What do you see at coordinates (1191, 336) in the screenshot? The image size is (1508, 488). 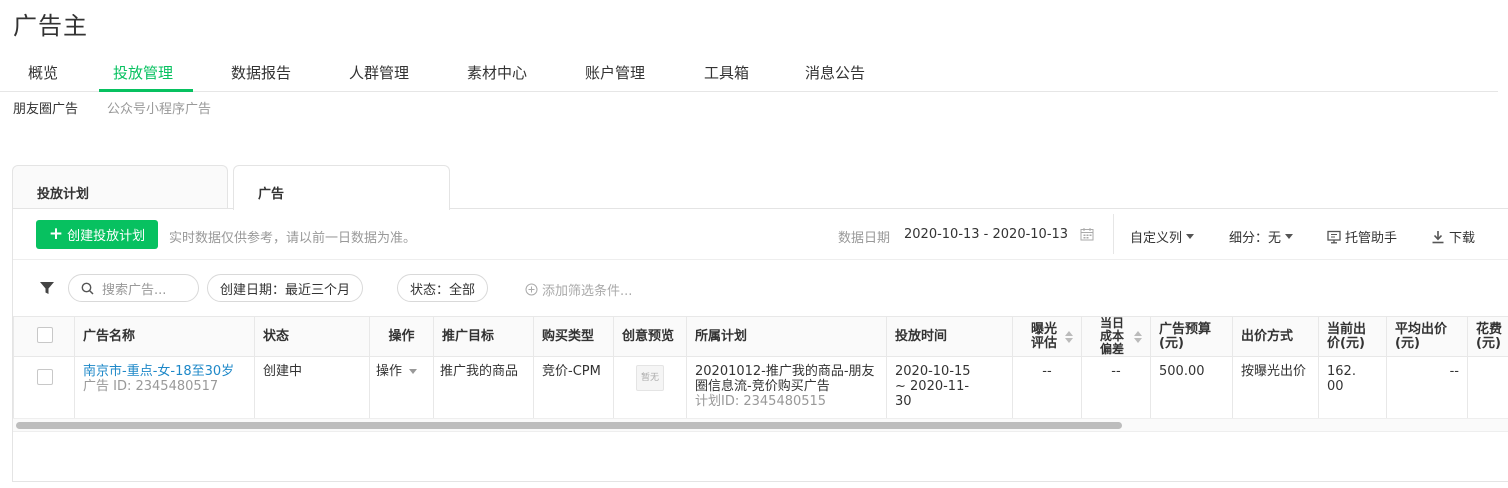 I see `col-budget: 广告预算(元)` at bounding box center [1191, 336].